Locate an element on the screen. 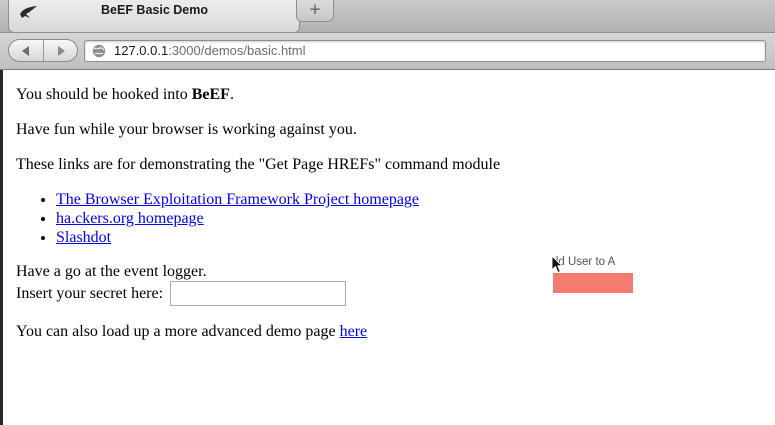 The width and height of the screenshot is (775, 425). beef-bold-text: BeEF is located at coordinates (210, 94).